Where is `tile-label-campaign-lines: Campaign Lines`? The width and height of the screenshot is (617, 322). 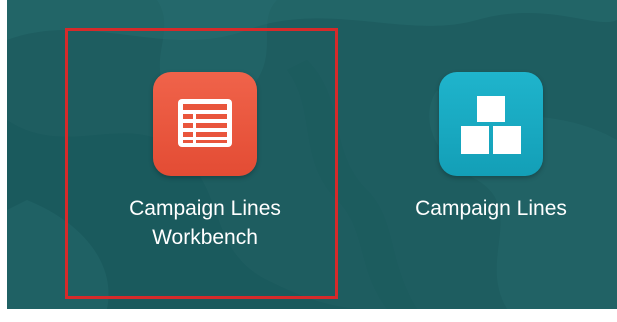
tile-label-campaign-lines: Campaign Lines is located at coordinates (491, 208).